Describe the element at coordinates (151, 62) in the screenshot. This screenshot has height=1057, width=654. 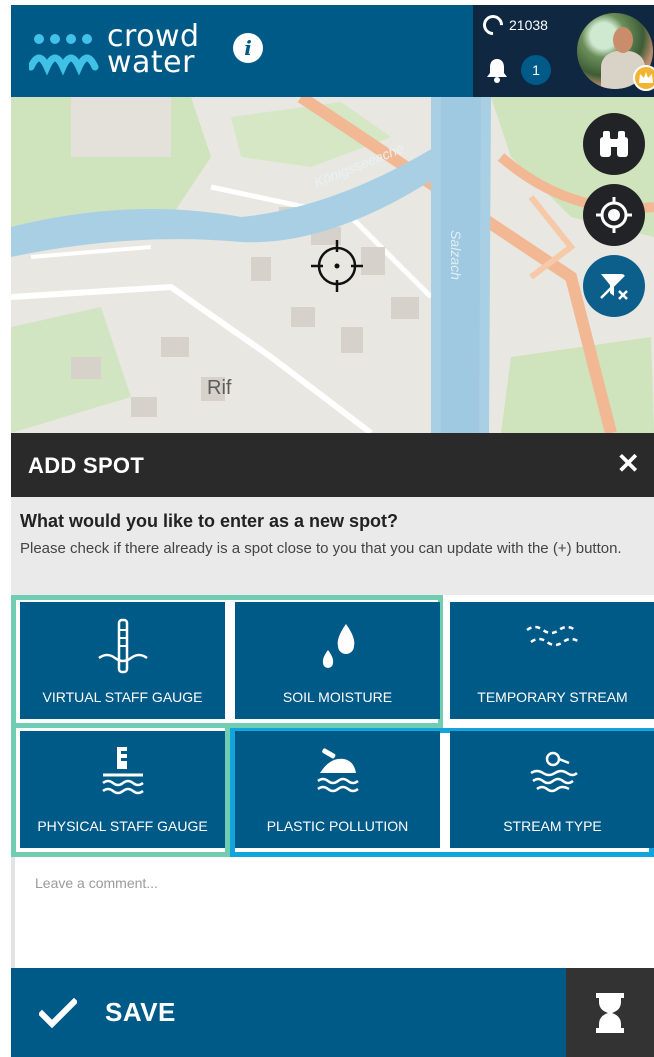
I see `brand-line-2: water` at that location.